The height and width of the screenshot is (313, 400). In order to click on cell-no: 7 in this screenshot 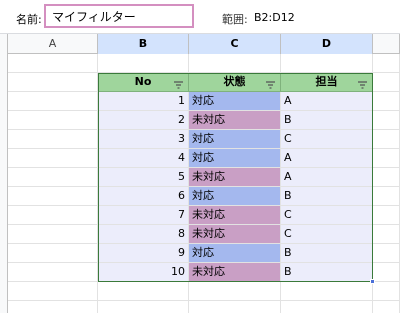, I will do `click(143, 215)`.